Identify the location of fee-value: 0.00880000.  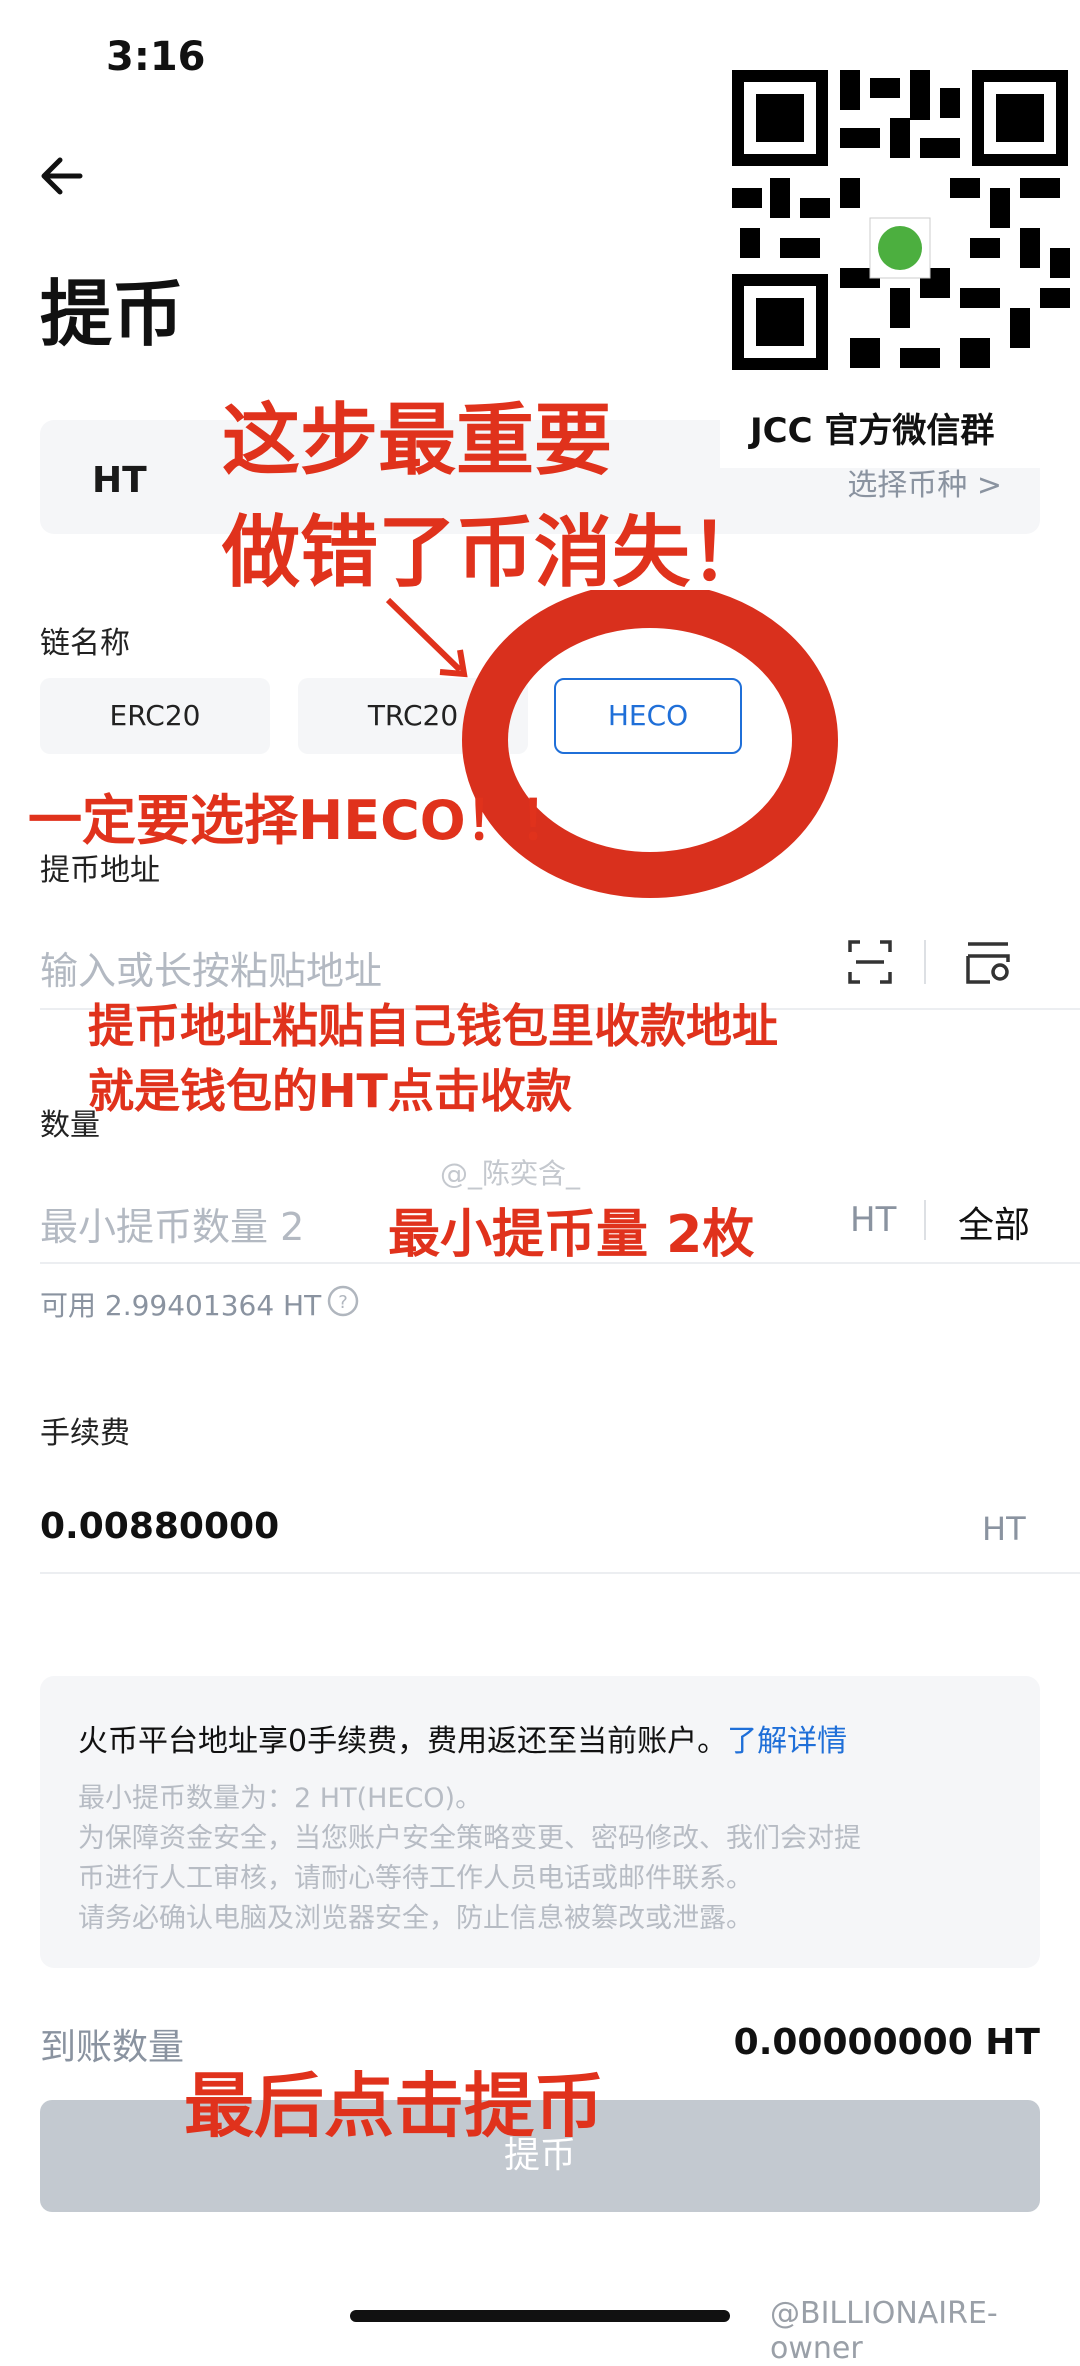
(160, 1526).